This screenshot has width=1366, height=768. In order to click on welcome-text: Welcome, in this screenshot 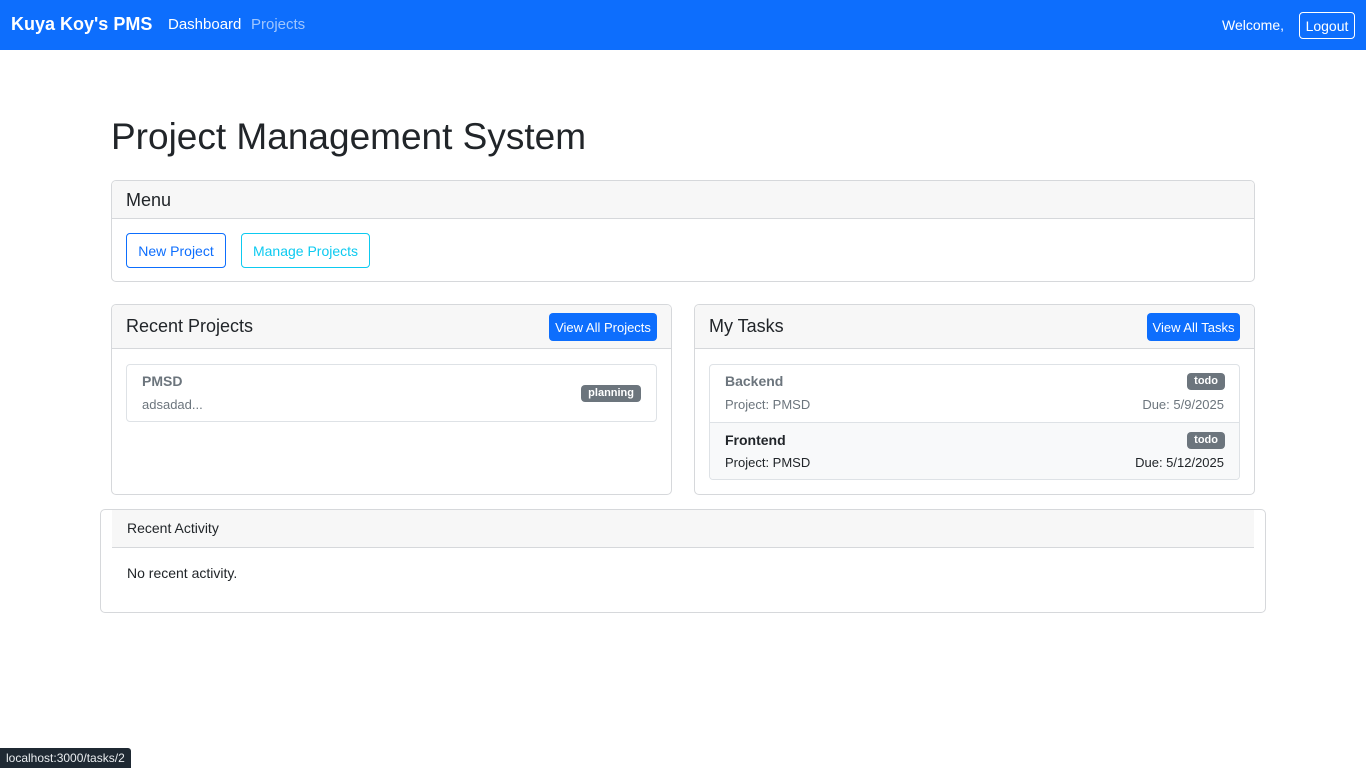, I will do `click(1253, 25)`.